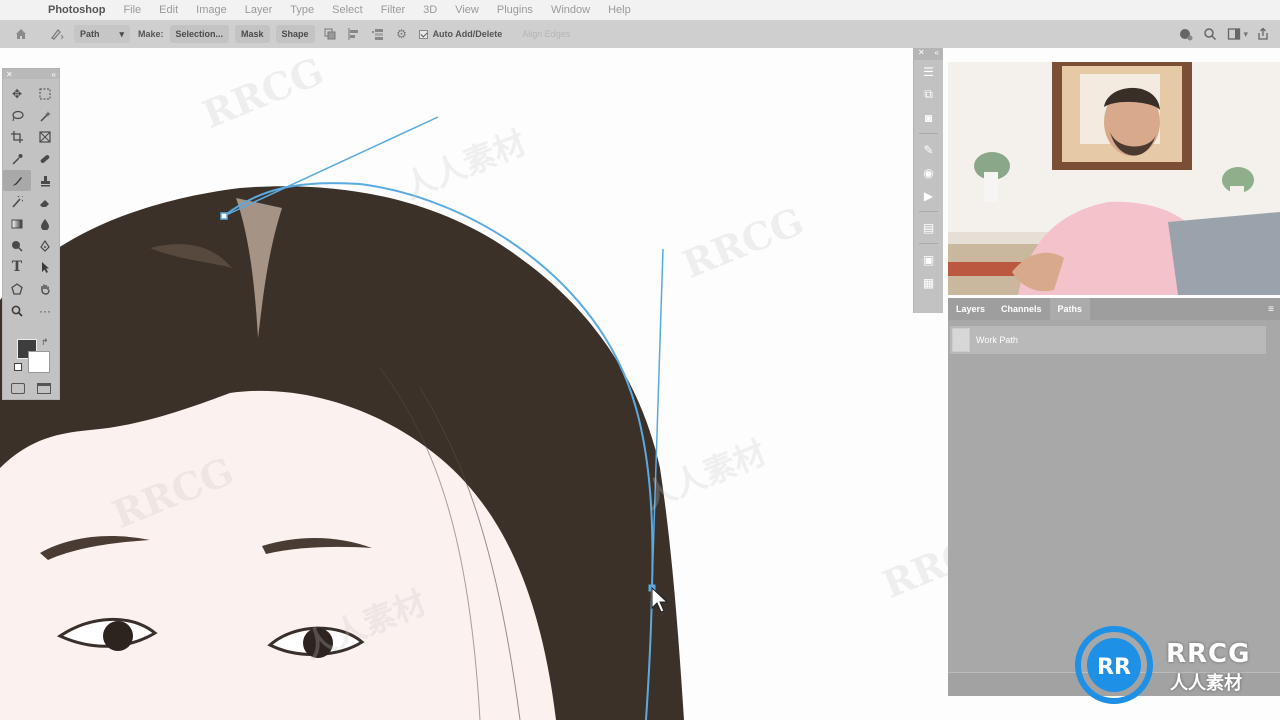  Describe the element at coordinates (168, 10) in the screenshot. I see `menu-edit: Edit` at that location.